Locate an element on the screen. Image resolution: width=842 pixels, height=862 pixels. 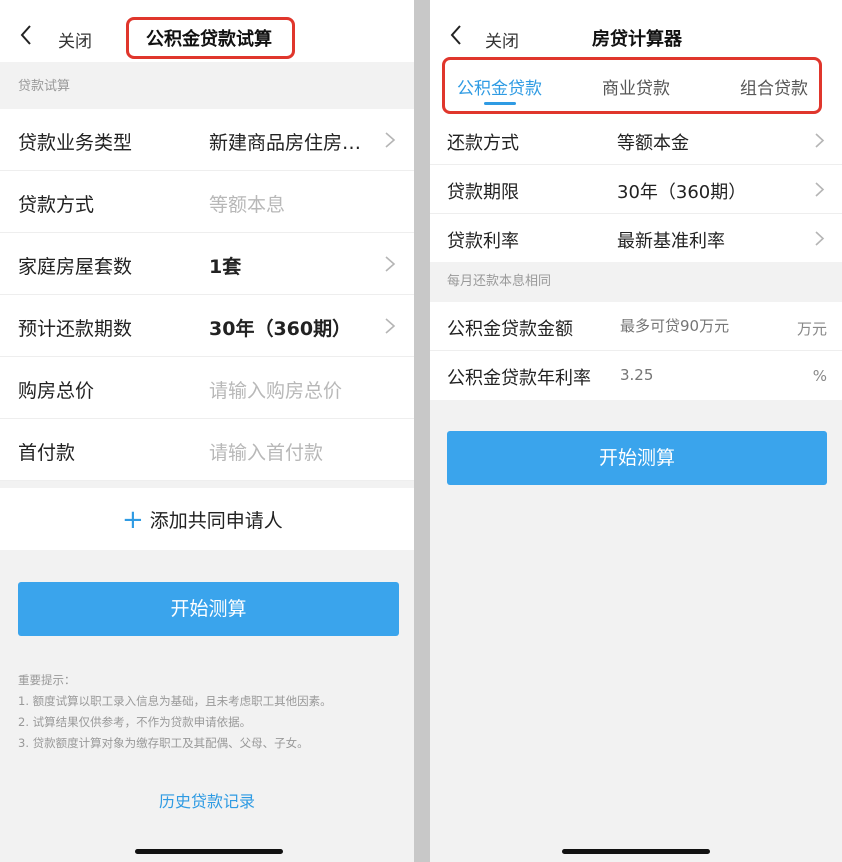
row-label: 首付款 is located at coordinates (47, 453).